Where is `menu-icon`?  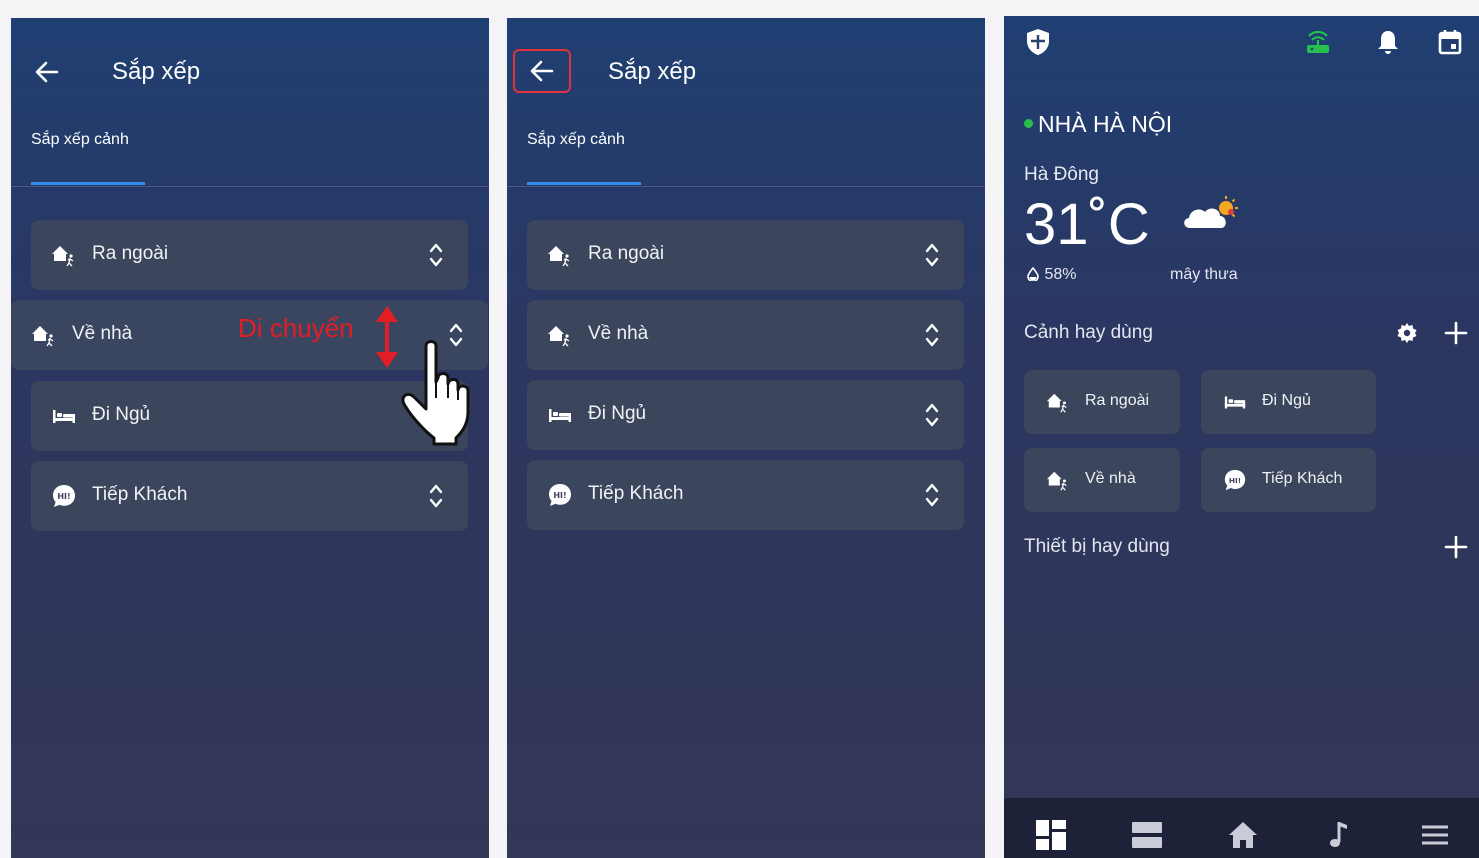
menu-icon is located at coordinates (1435, 835).